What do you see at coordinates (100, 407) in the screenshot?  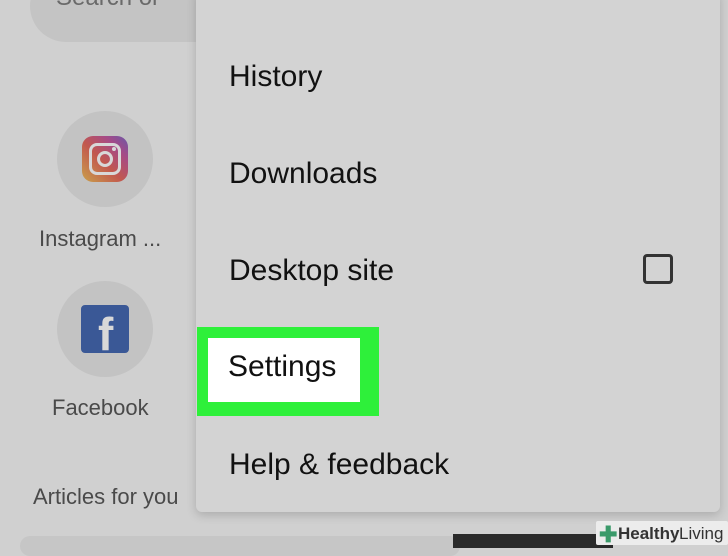 I see `shortcut-label: Facebook` at bounding box center [100, 407].